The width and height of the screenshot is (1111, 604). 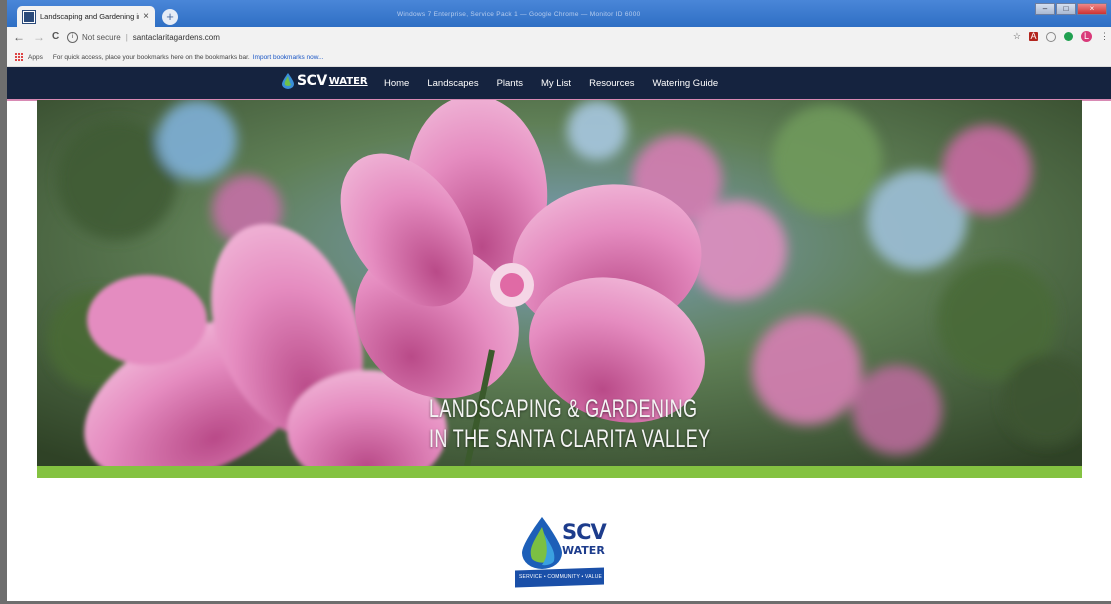 I want to click on apps-shortcut: Apps, so click(x=35, y=57).